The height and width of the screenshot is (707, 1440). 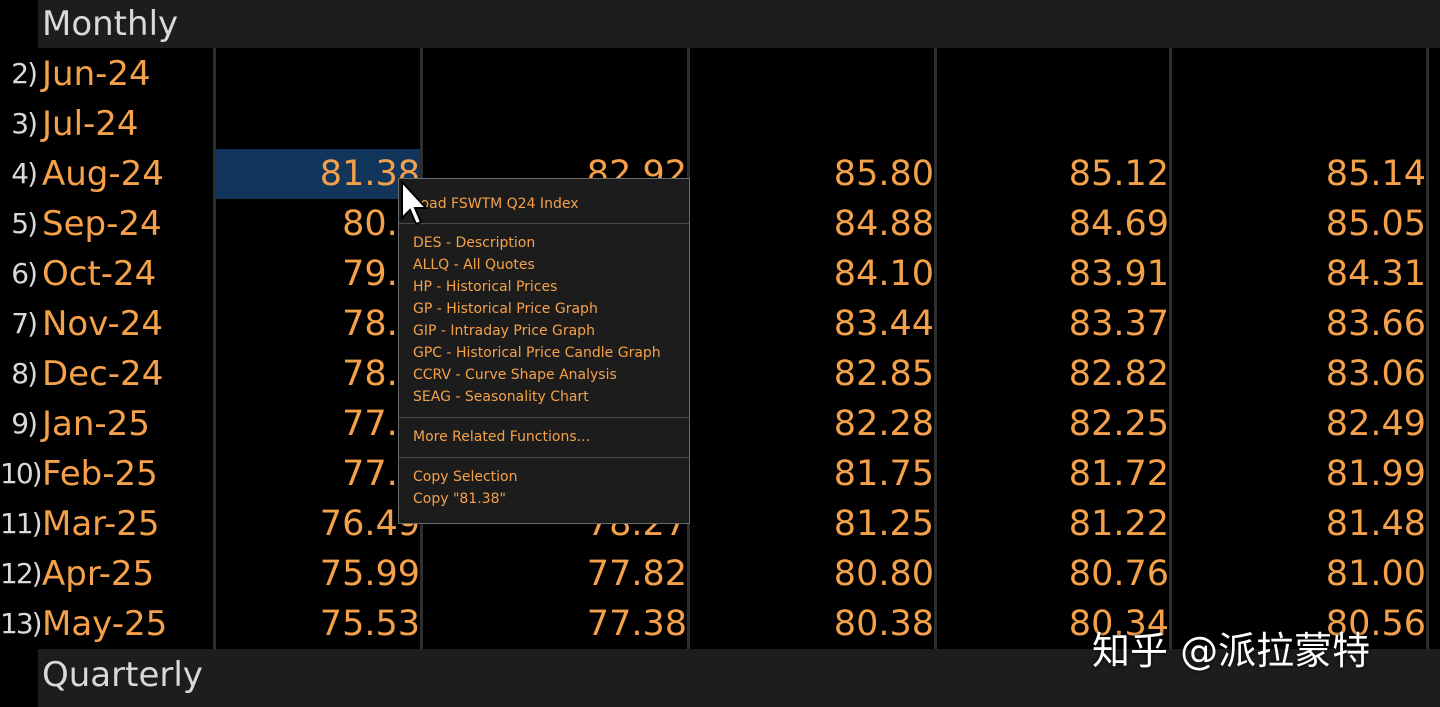 I want to click on price-cell: 84.88, so click(x=812, y=224).